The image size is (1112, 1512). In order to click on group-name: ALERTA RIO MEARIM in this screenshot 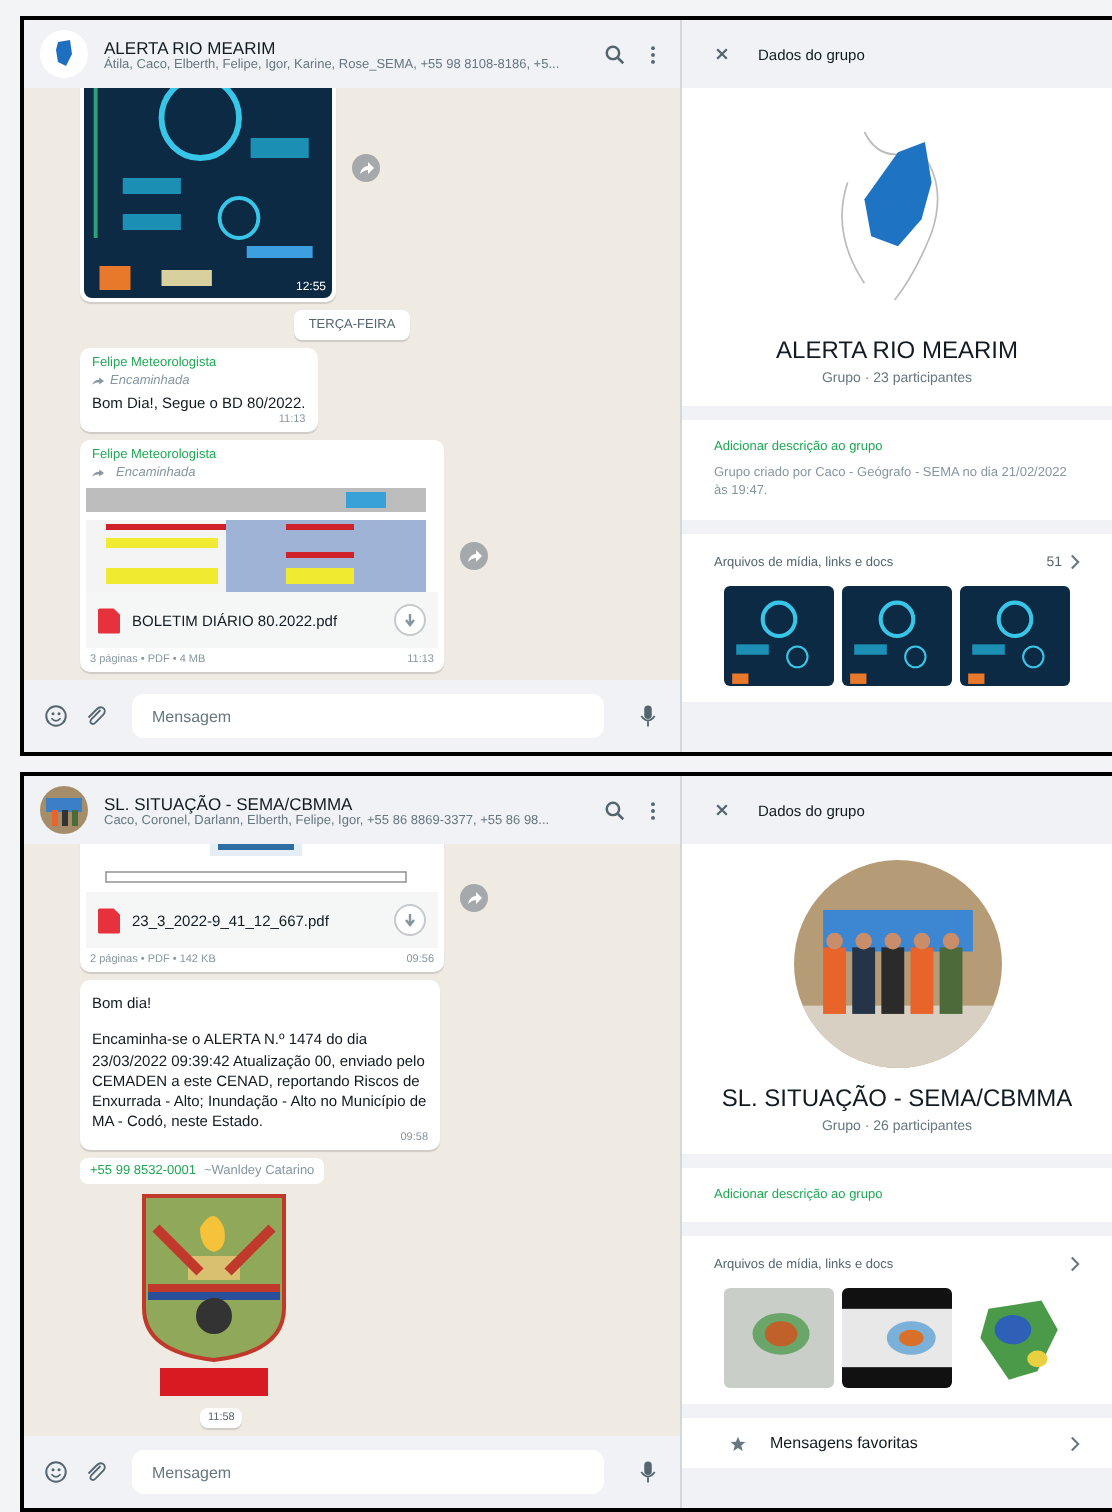, I will do `click(897, 350)`.